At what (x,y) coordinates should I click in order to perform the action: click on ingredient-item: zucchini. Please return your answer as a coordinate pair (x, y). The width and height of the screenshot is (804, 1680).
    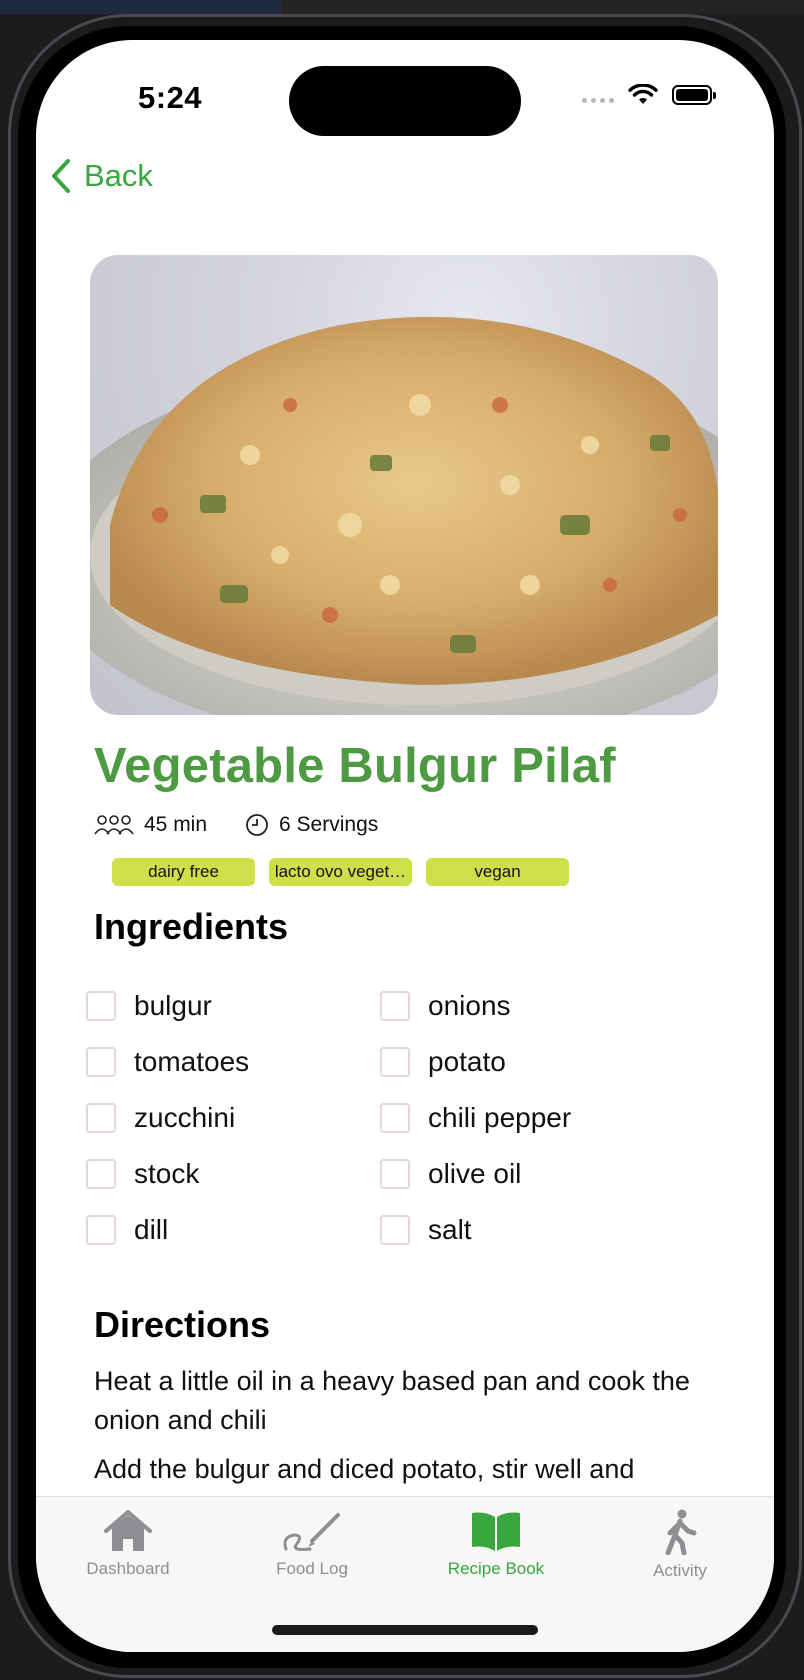
    Looking at the image, I should click on (160, 1118).